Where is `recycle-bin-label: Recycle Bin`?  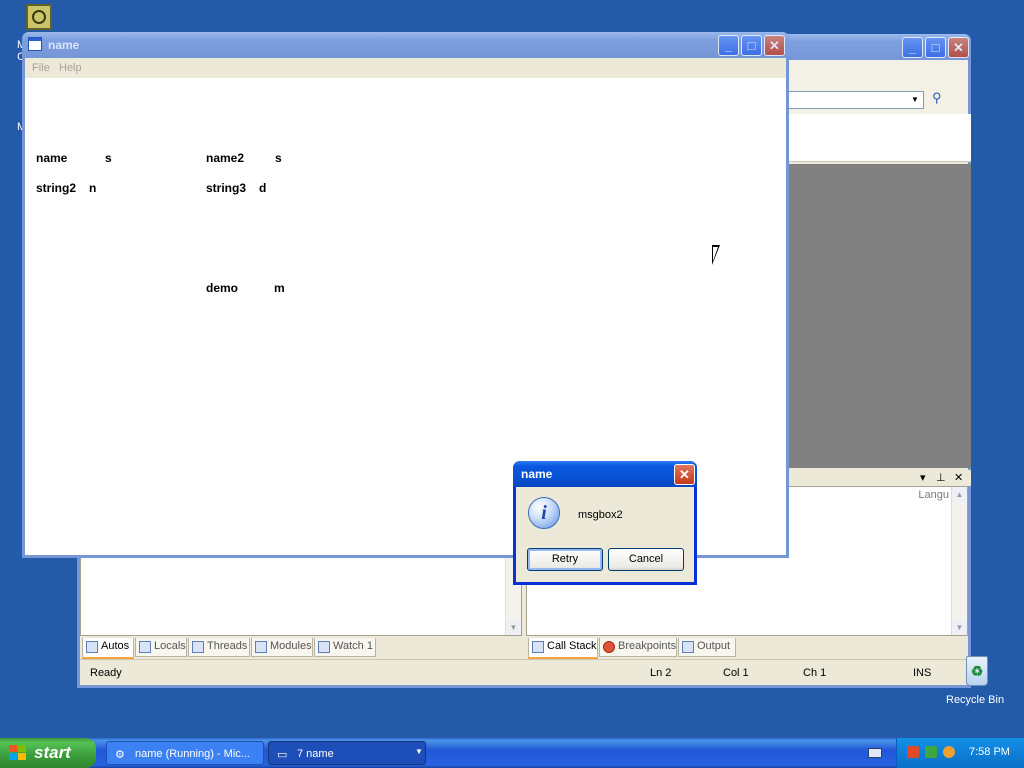
recycle-bin-label: Recycle Bin is located at coordinates (975, 700).